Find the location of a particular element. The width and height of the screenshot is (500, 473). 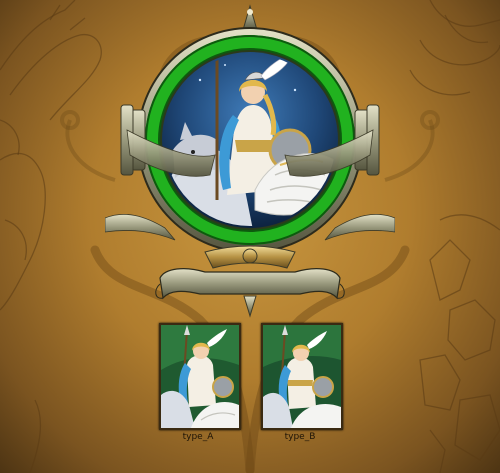

valkyrie-portrait-a-icon is located at coordinates (200, 376).